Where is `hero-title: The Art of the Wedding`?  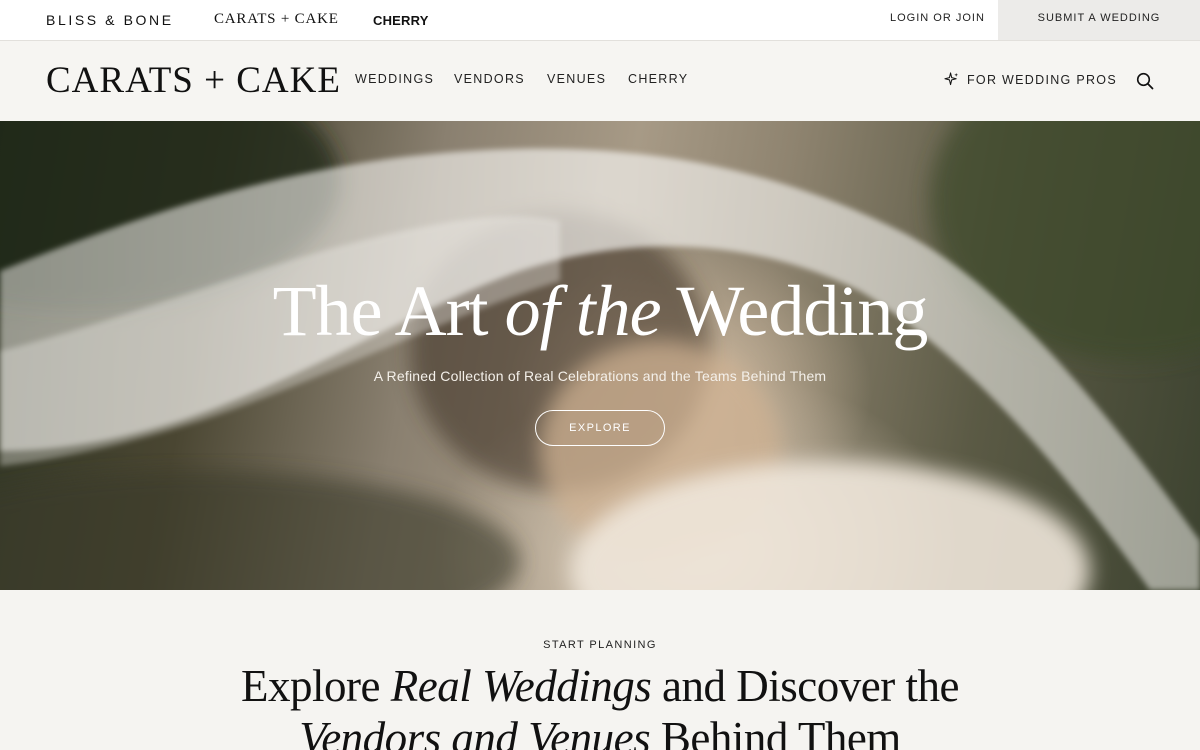
hero-title: The Art of the Wedding is located at coordinates (600, 311).